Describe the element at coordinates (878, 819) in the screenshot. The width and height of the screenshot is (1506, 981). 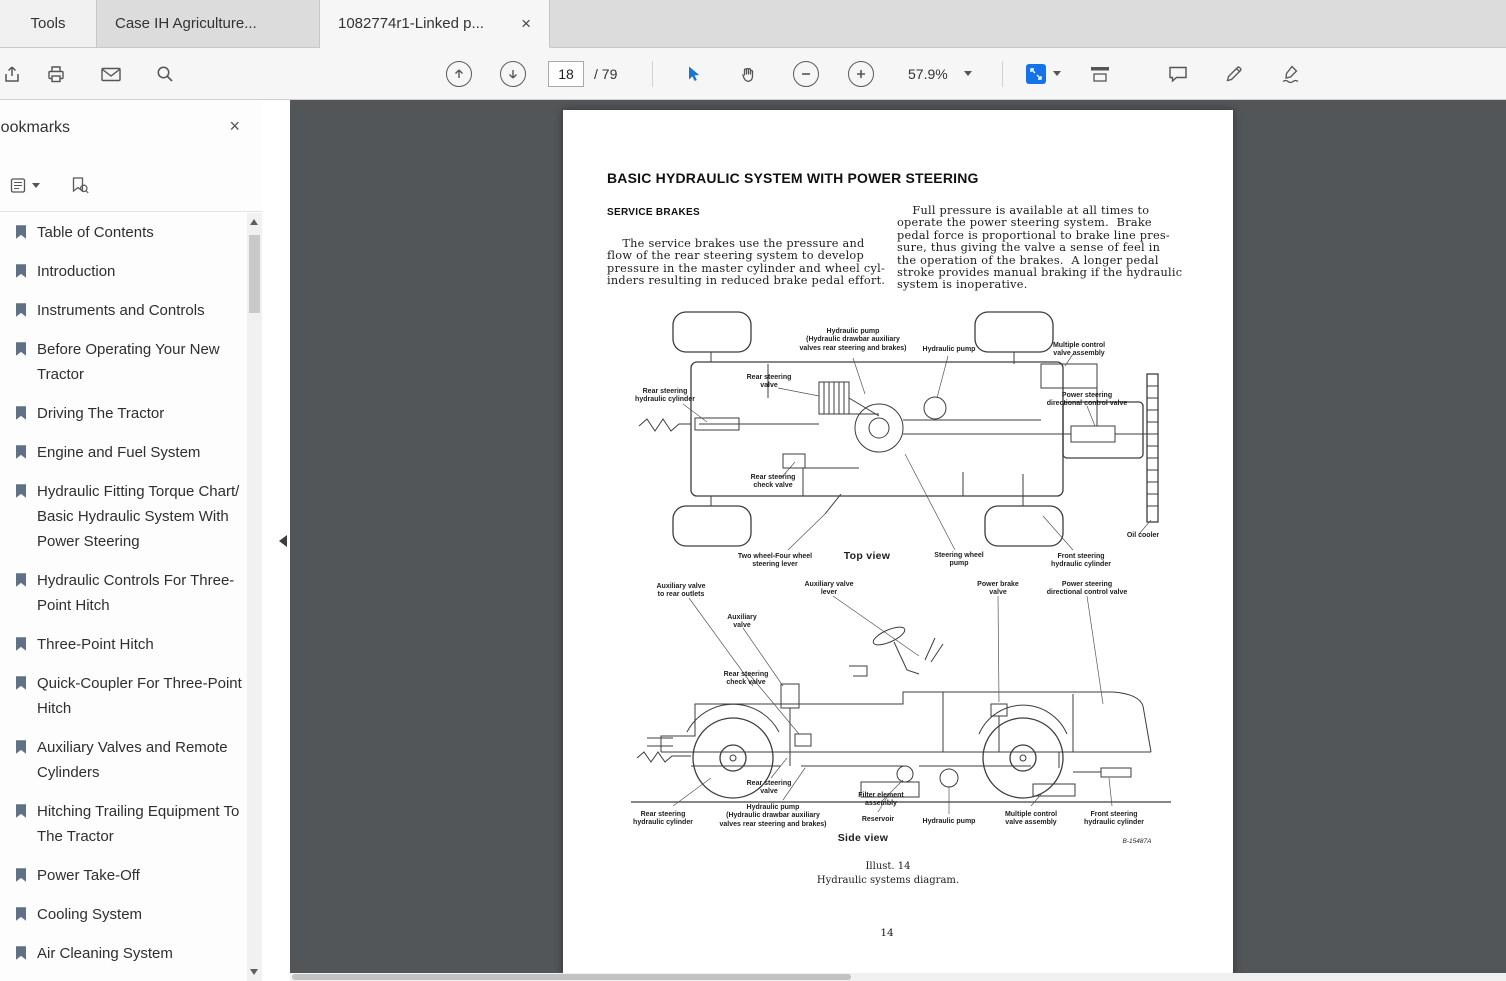
I see `diagram-label: Reservoir` at that location.